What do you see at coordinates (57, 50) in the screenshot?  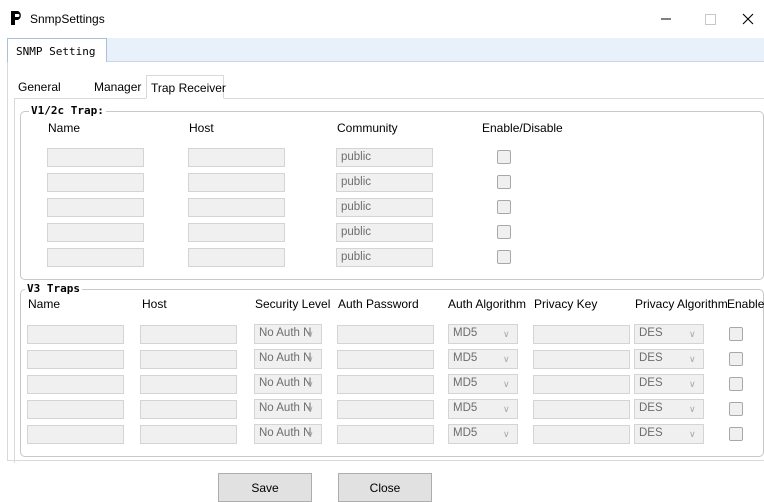 I see `tab-snmp-setting: SNMP Setting` at bounding box center [57, 50].